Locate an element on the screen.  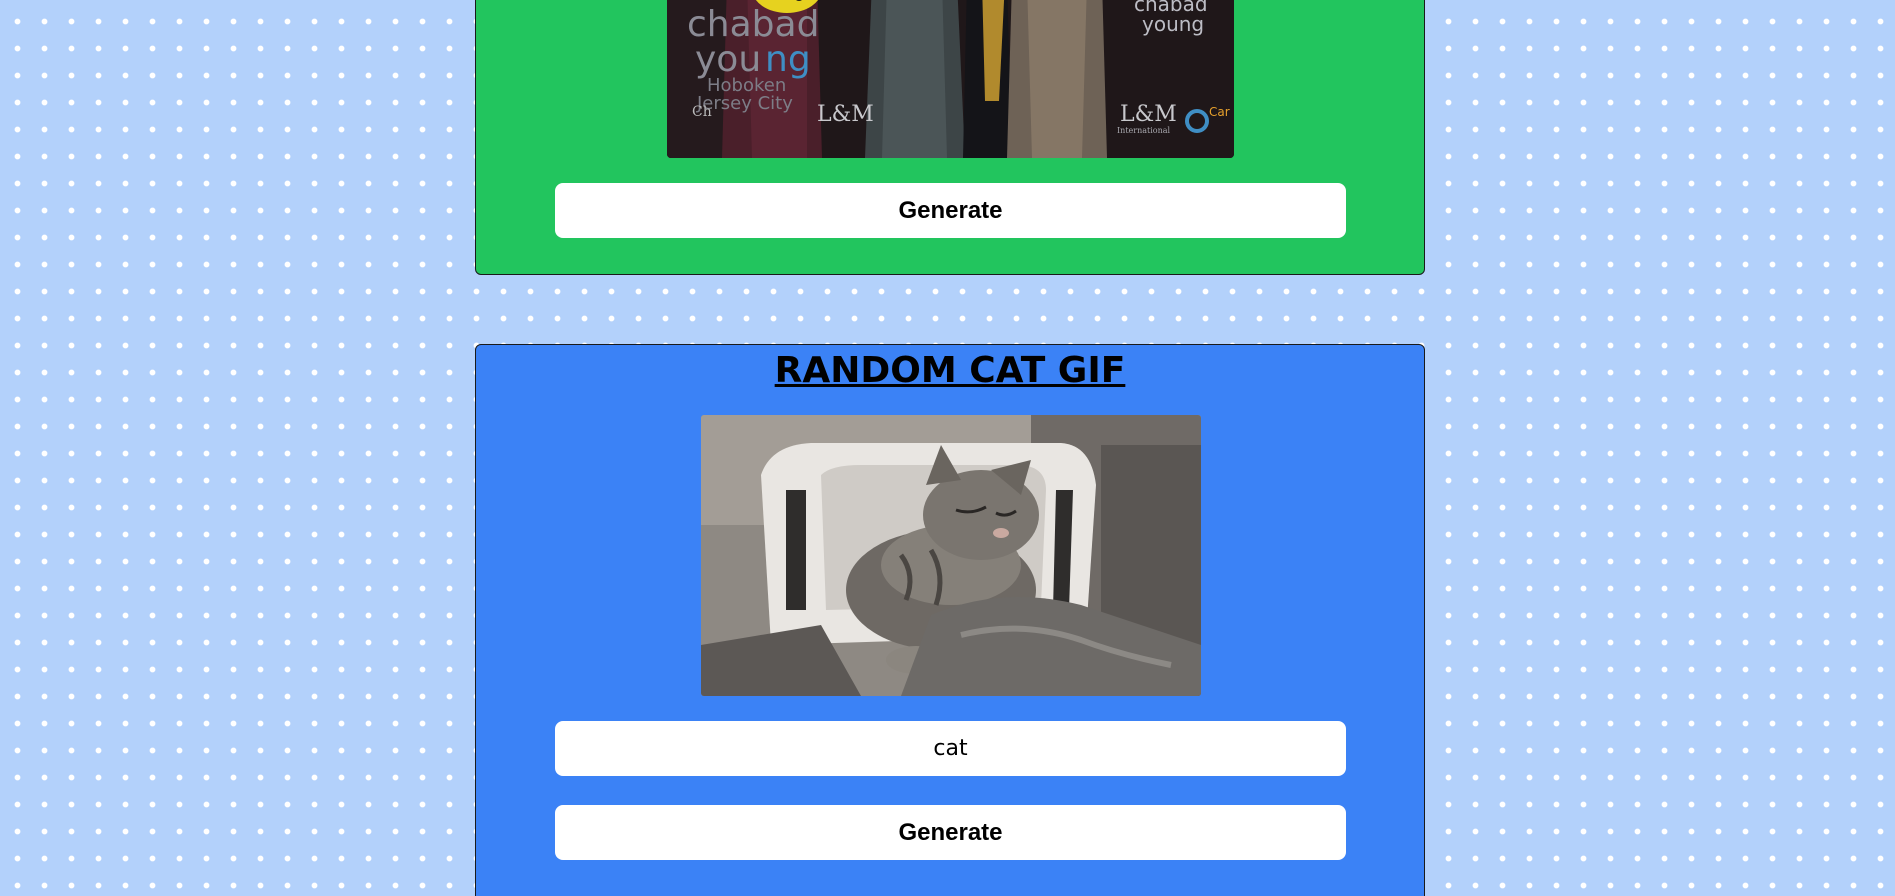
svg-text: International is located at coordinates (1144, 130).